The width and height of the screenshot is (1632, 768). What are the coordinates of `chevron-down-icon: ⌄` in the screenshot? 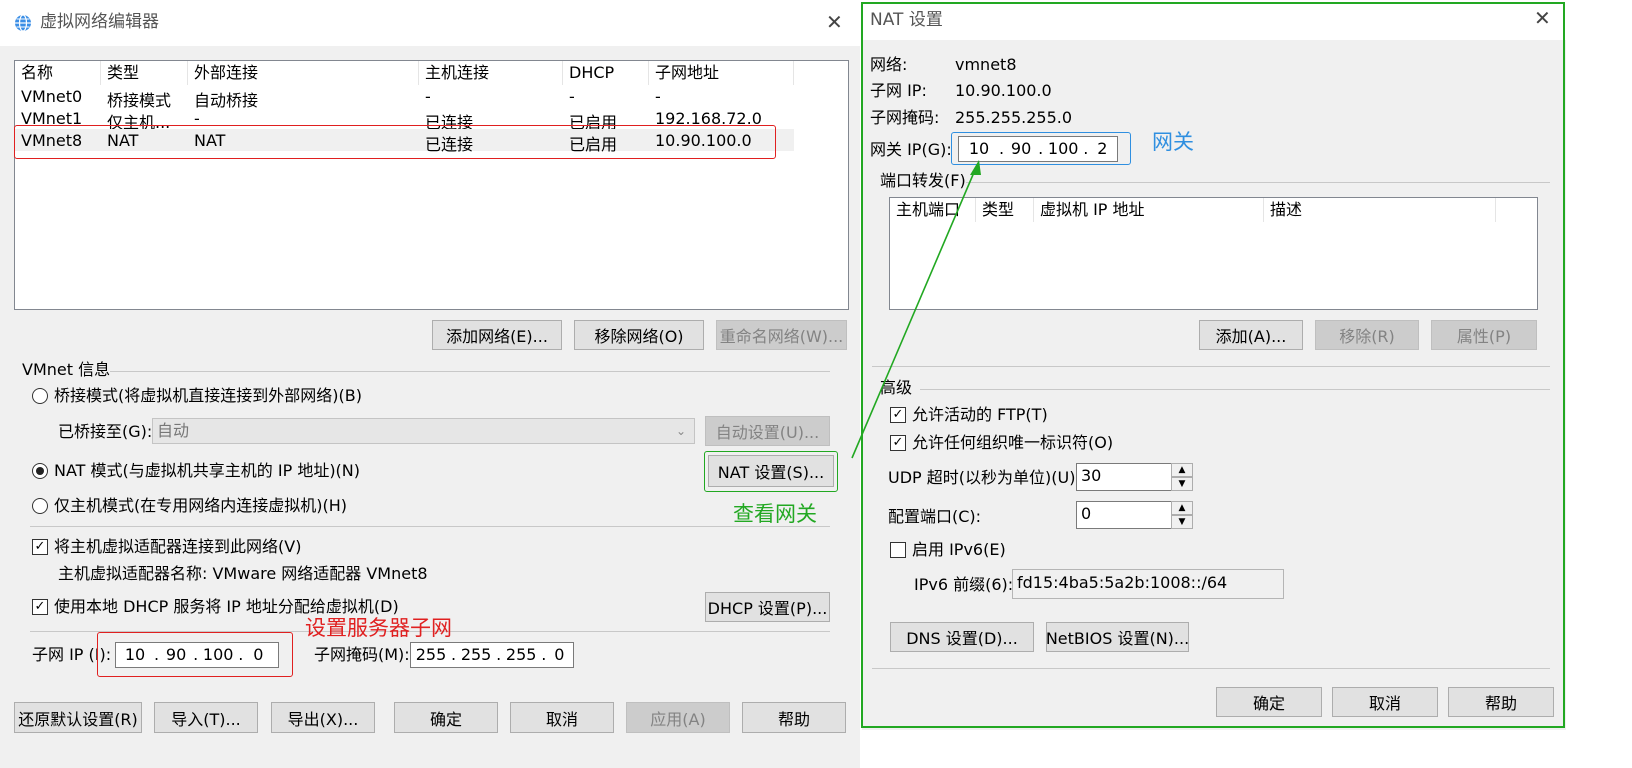 It's located at (680, 431).